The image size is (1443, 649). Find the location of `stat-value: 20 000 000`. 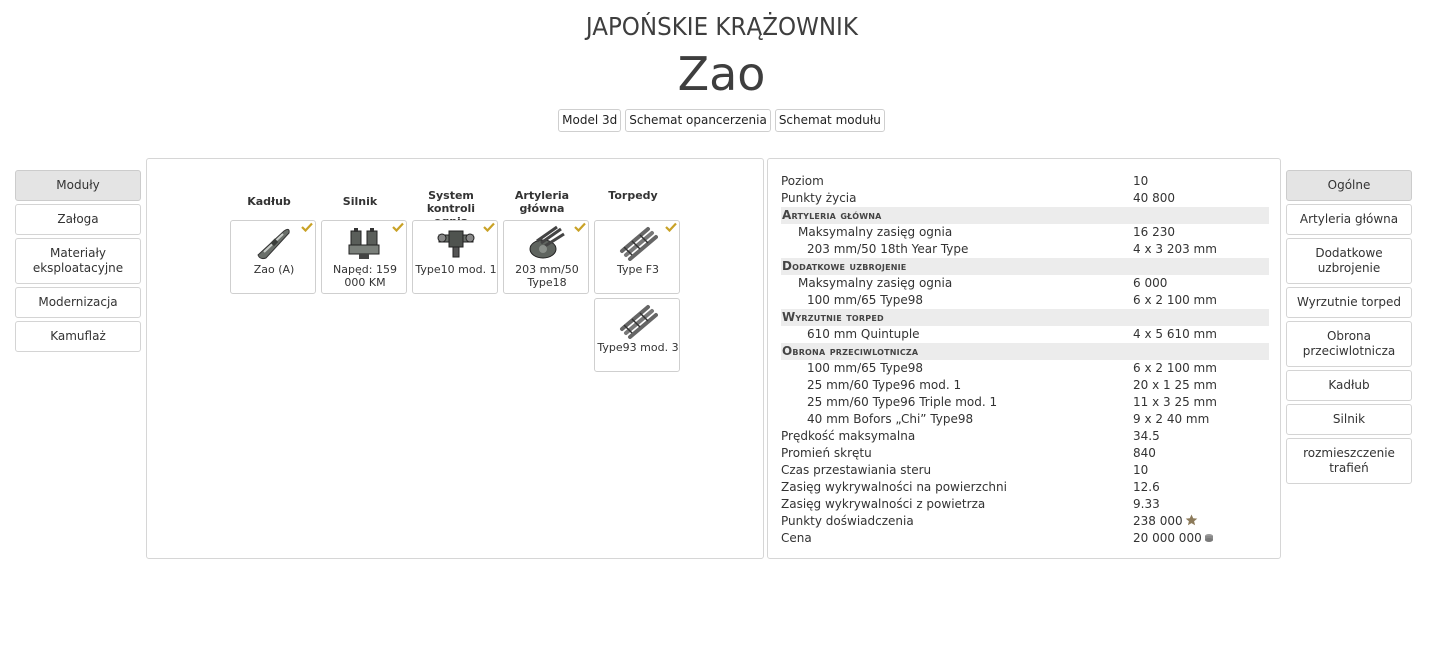

stat-value: 20 000 000 is located at coordinates (1173, 538).